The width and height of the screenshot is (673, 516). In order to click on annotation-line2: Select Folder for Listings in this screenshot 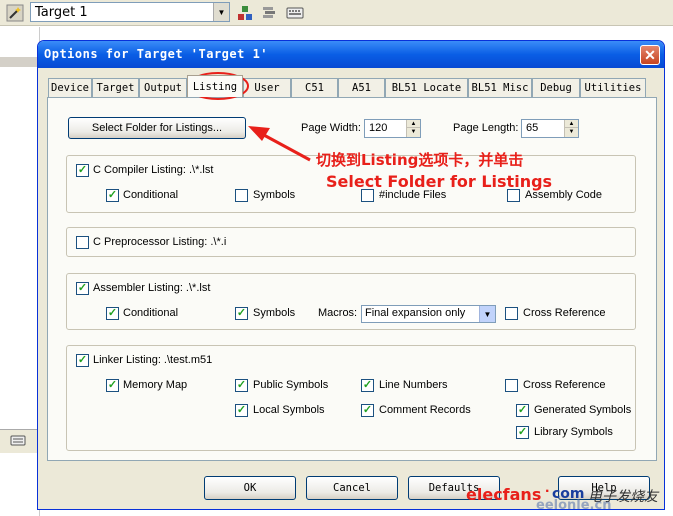, I will do `click(439, 181)`.